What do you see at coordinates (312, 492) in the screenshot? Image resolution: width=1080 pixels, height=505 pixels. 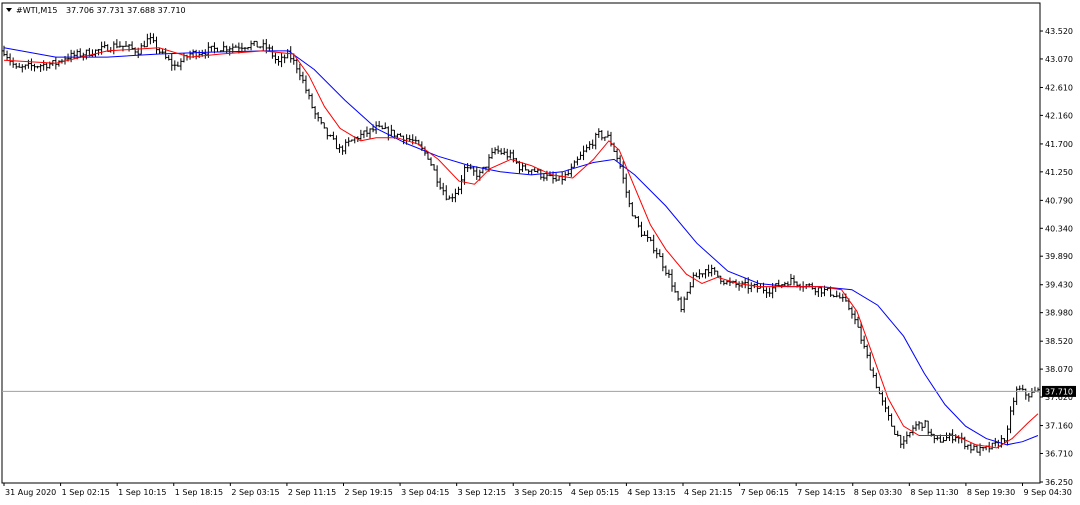 I see `time-tick-label: 2 Sep 11:15` at bounding box center [312, 492].